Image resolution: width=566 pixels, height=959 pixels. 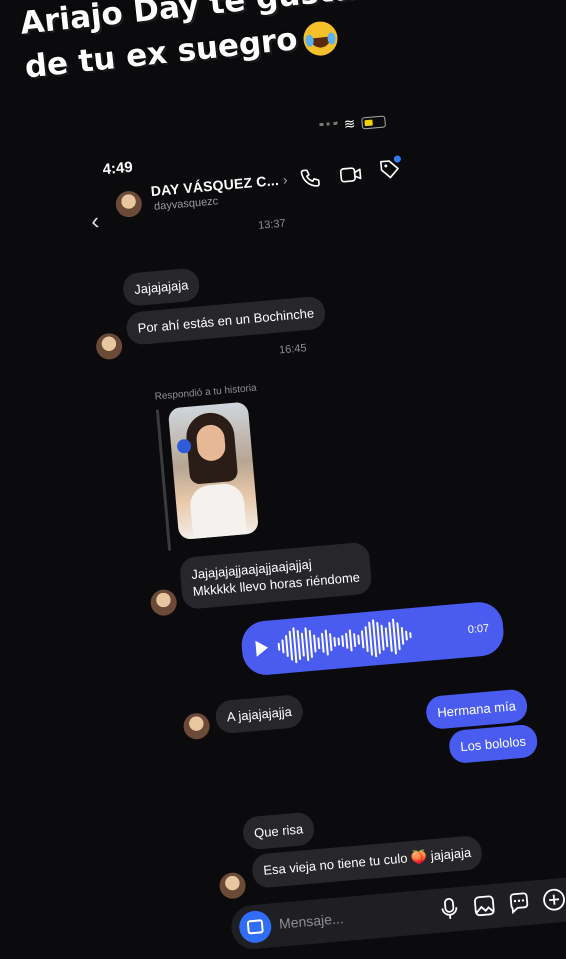 I want to click on back-icon: ‹, so click(x=95, y=222).